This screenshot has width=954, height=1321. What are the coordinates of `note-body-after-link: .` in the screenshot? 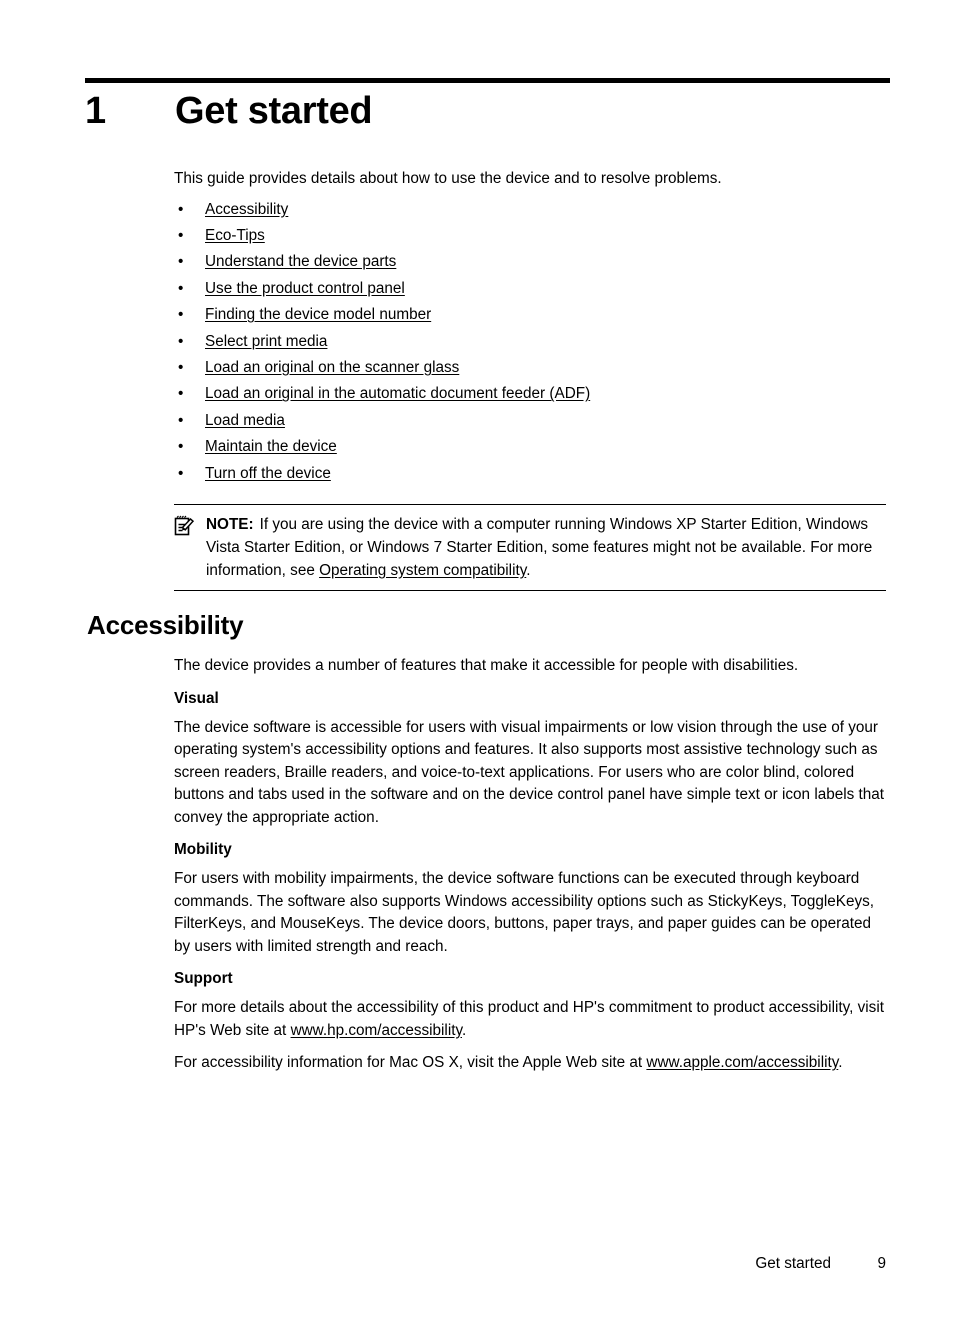 It's located at (528, 570).